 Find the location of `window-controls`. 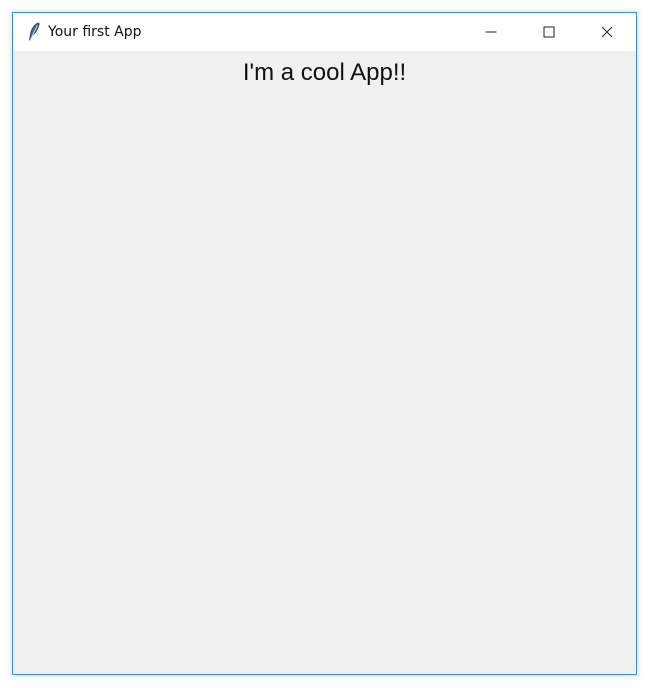

window-controls is located at coordinates (549, 32).